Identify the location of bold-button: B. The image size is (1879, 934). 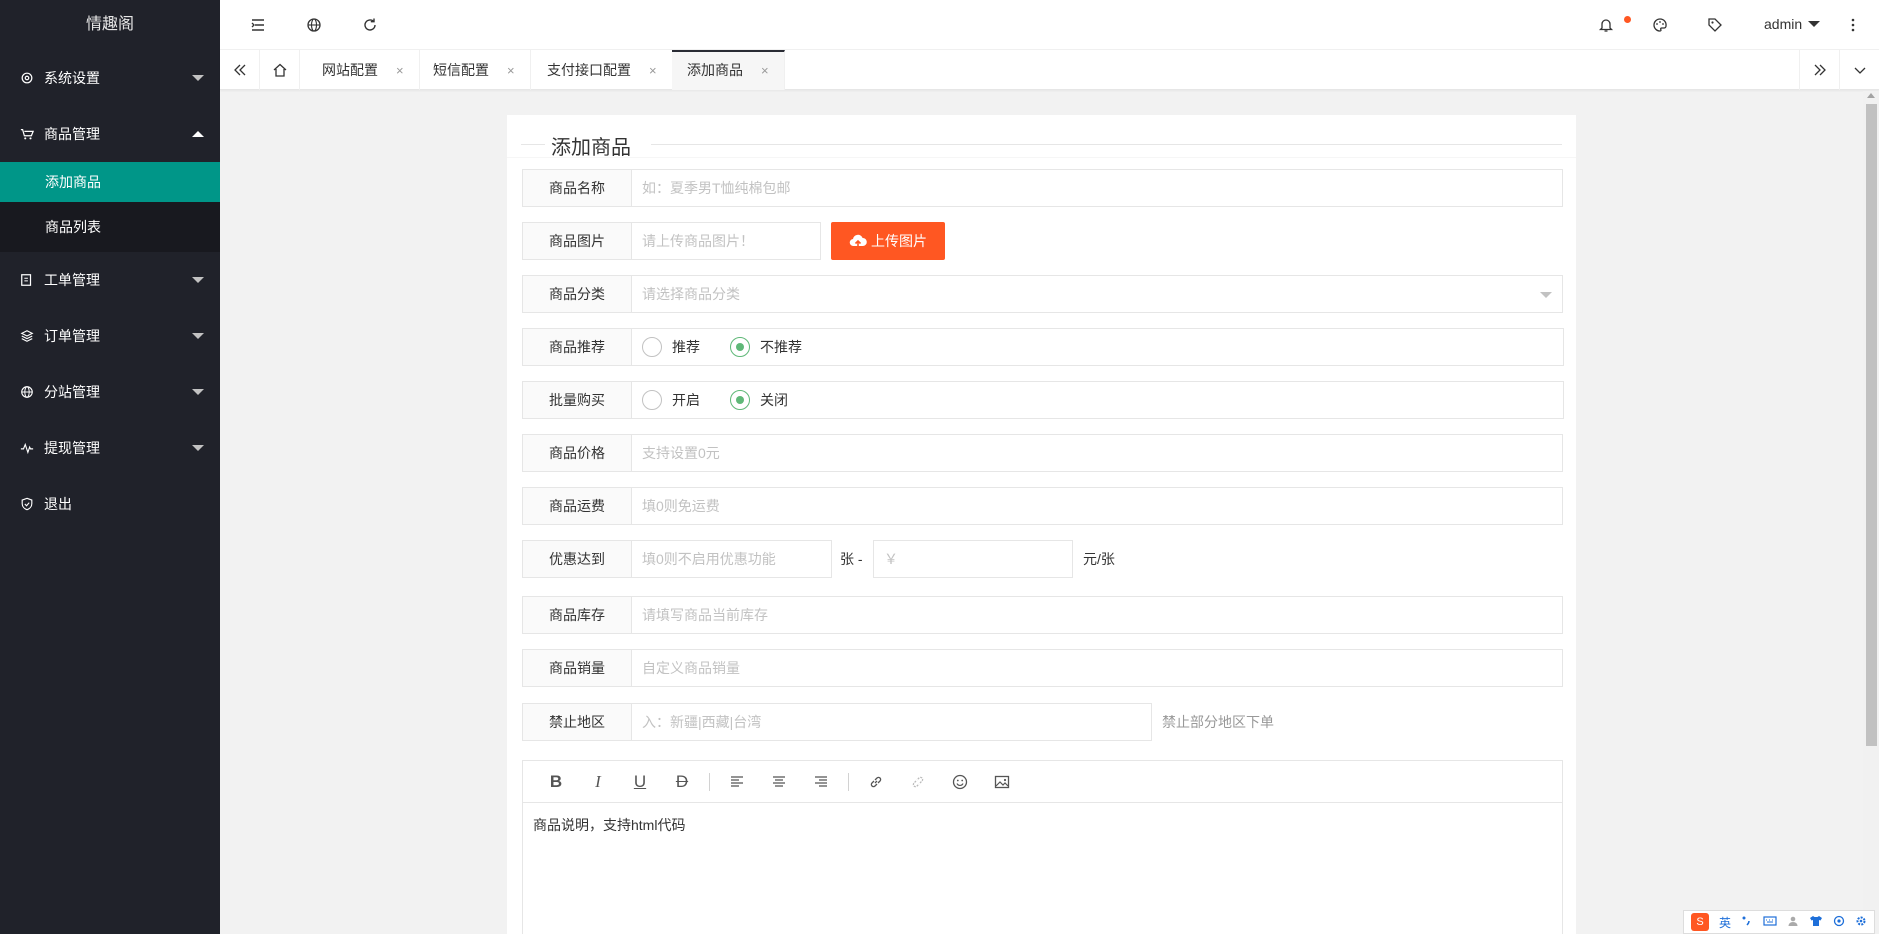
(556, 782).